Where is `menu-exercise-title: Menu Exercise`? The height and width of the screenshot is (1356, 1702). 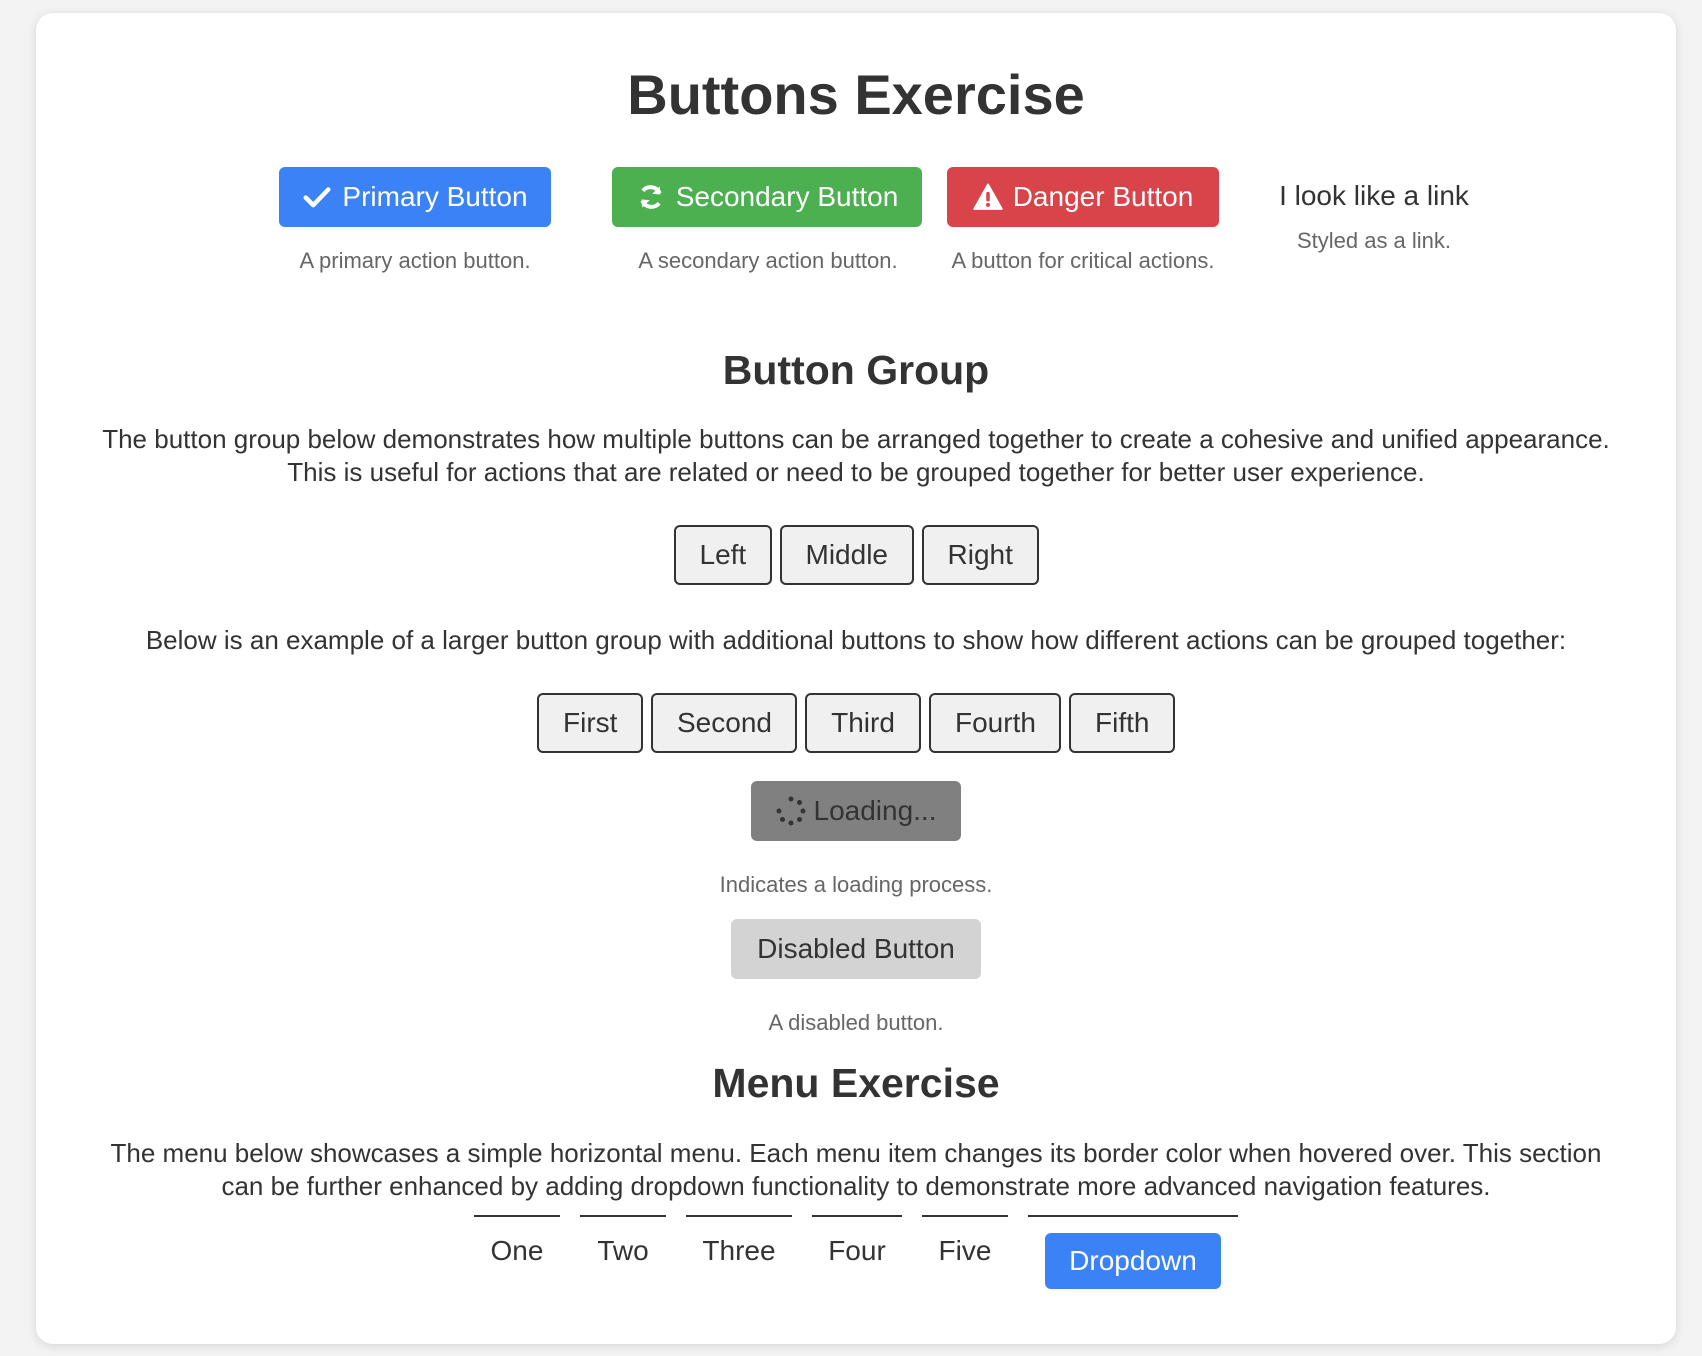
menu-exercise-title: Menu Exercise is located at coordinates (856, 1083).